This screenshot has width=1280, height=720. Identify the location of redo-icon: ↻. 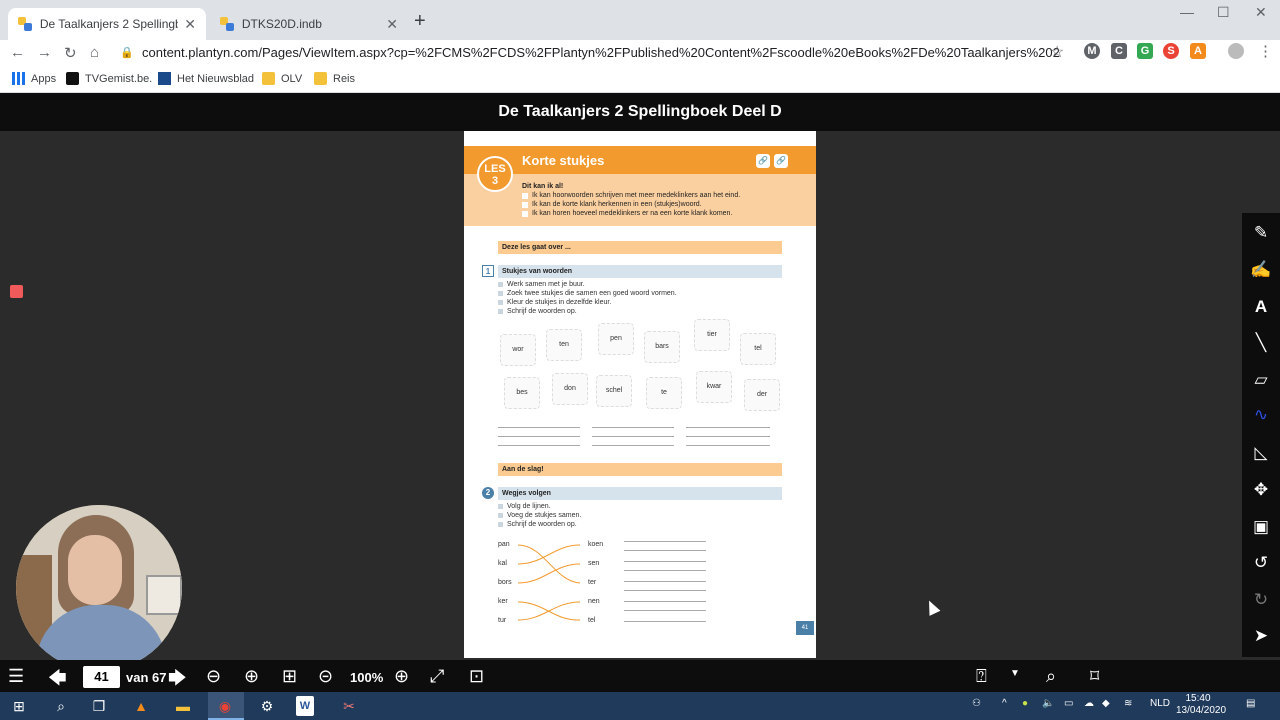
(1261, 600).